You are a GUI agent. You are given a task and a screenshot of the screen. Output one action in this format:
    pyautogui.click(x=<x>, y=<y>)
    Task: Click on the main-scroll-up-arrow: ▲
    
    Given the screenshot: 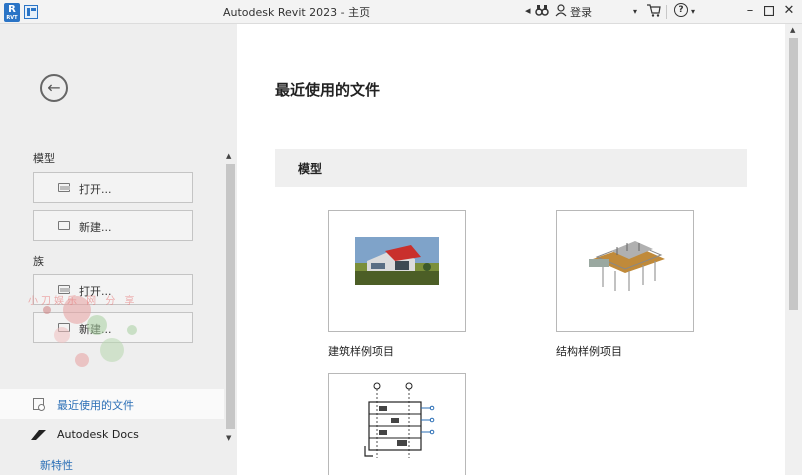 What is the action you would take?
    pyautogui.click(x=792, y=30)
    